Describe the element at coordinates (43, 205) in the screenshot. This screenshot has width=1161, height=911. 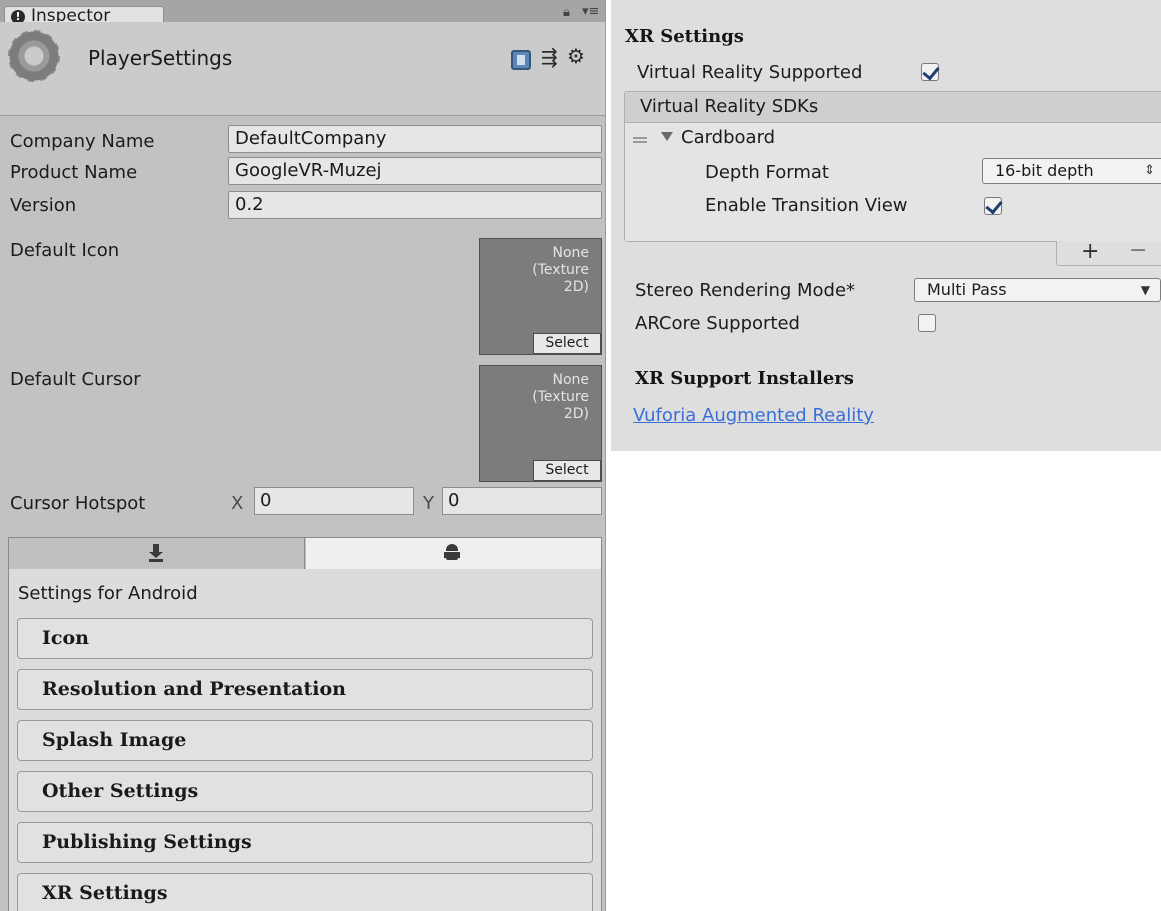
I see `version-label: Version` at that location.